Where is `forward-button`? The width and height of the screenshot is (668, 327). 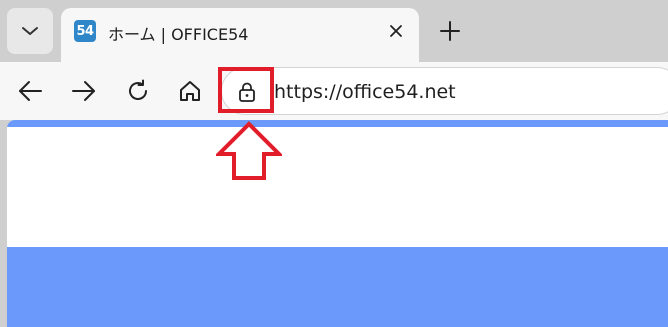 forward-button is located at coordinates (84, 91).